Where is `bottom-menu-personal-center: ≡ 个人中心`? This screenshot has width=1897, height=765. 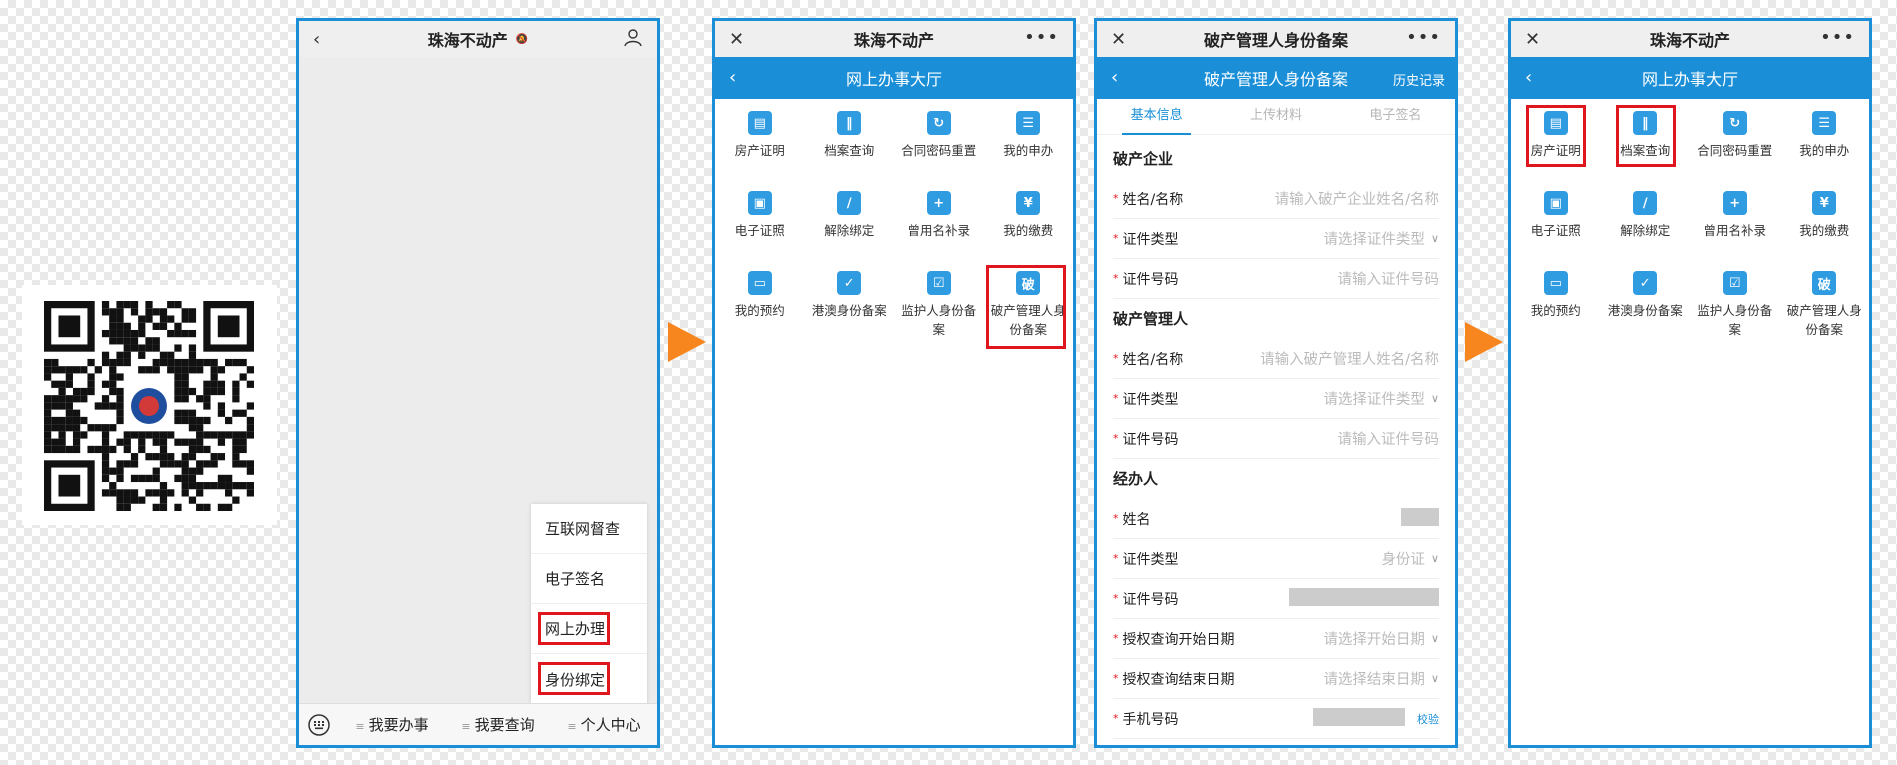
bottom-menu-personal-center: ≡ 个人中心 is located at coordinates (604, 724).